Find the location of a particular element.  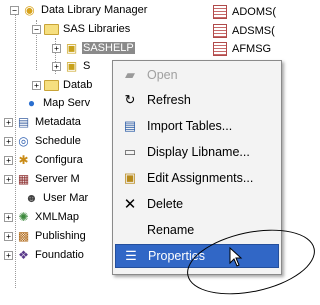

tree-item-label: Configura is located at coordinates (59, 160).